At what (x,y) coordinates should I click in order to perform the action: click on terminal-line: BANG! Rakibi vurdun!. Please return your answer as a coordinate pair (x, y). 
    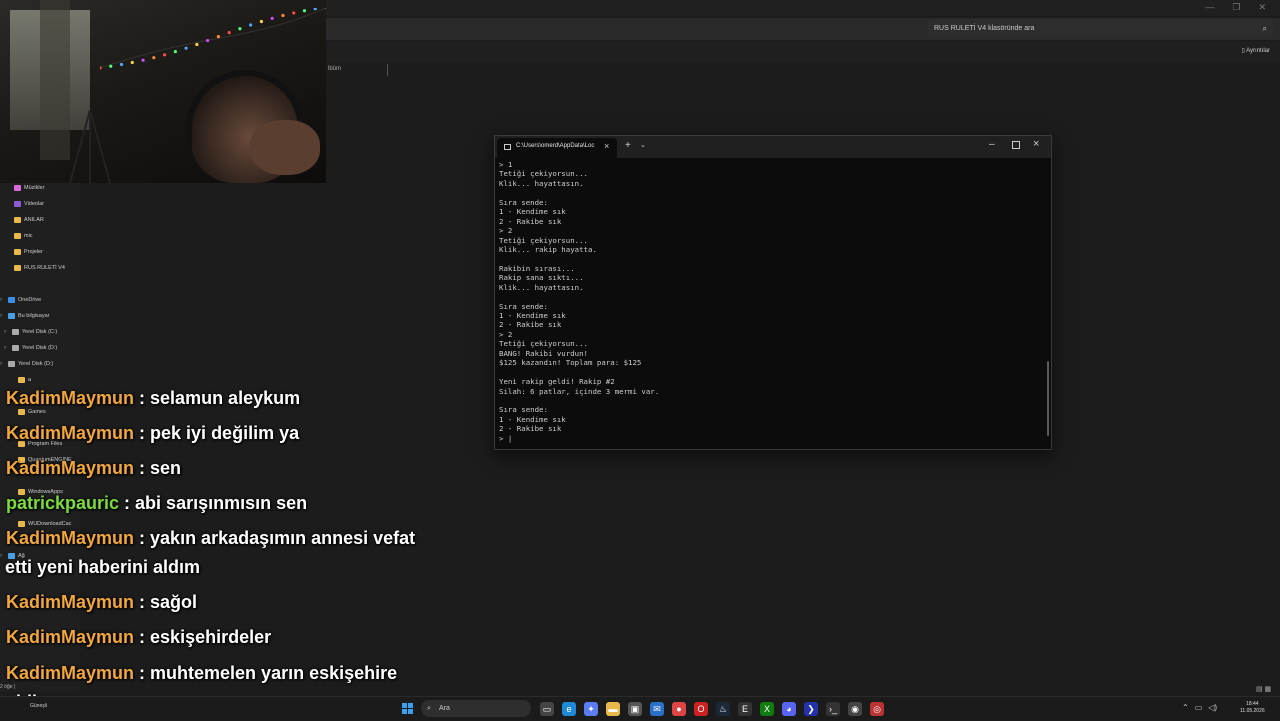
    Looking at the image, I should click on (769, 353).